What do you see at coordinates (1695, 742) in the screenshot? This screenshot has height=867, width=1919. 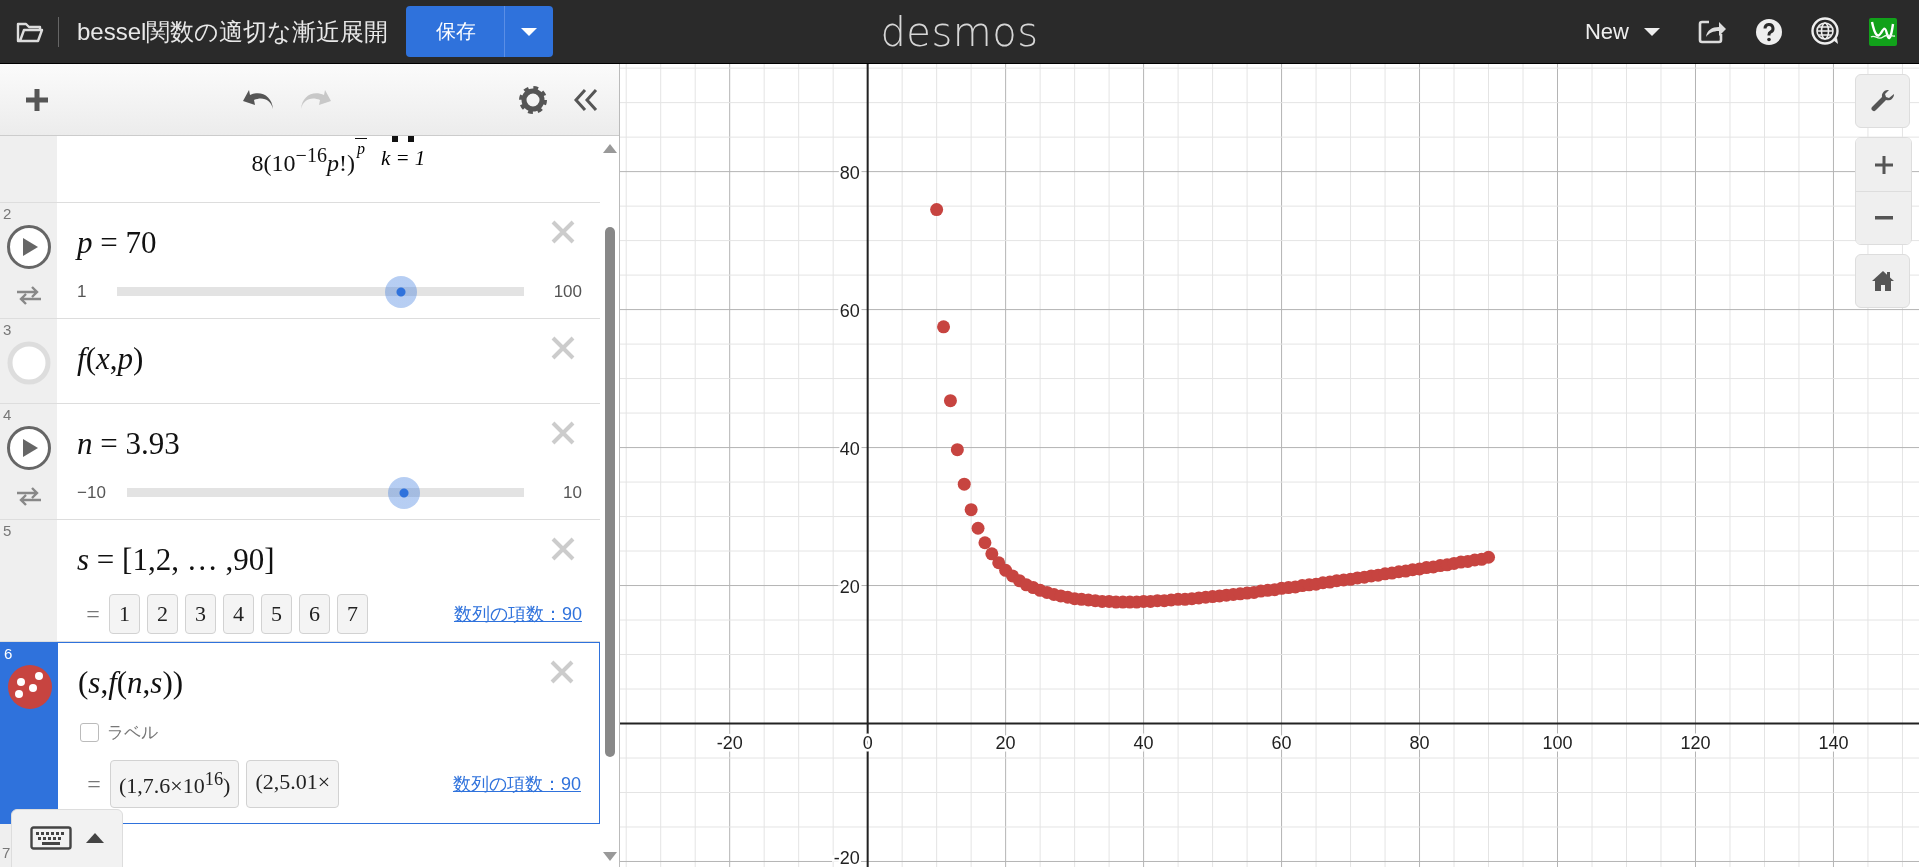 I see `tick-label: 120` at bounding box center [1695, 742].